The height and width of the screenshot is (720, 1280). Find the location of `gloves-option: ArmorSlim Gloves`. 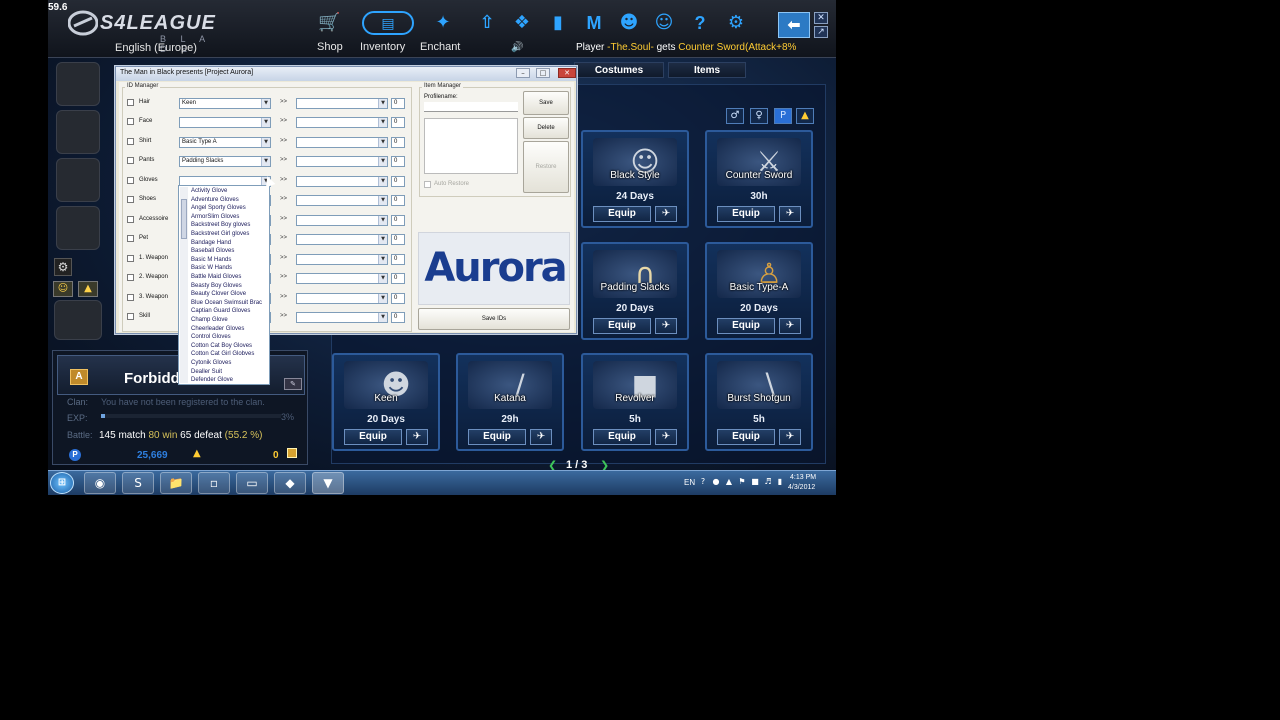

gloves-option: ArmorSlim Gloves is located at coordinates (215, 217).